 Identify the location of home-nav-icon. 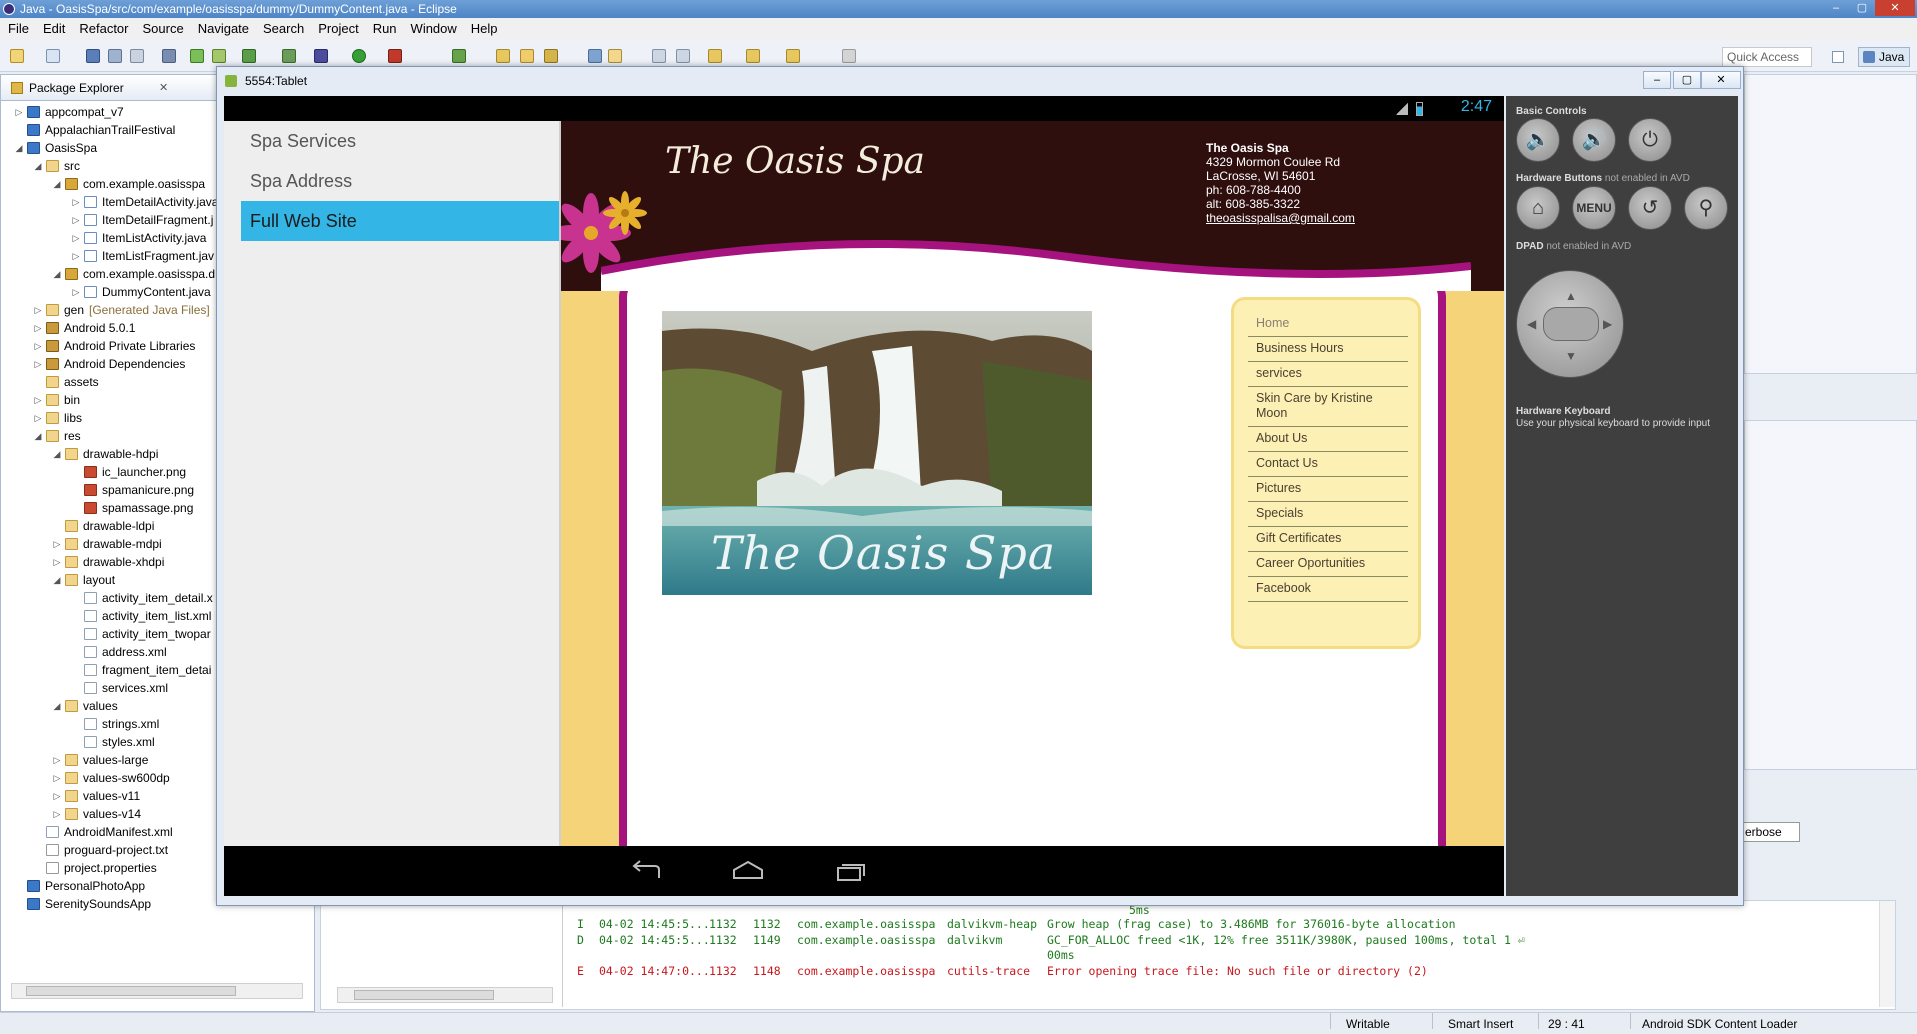
(748, 871).